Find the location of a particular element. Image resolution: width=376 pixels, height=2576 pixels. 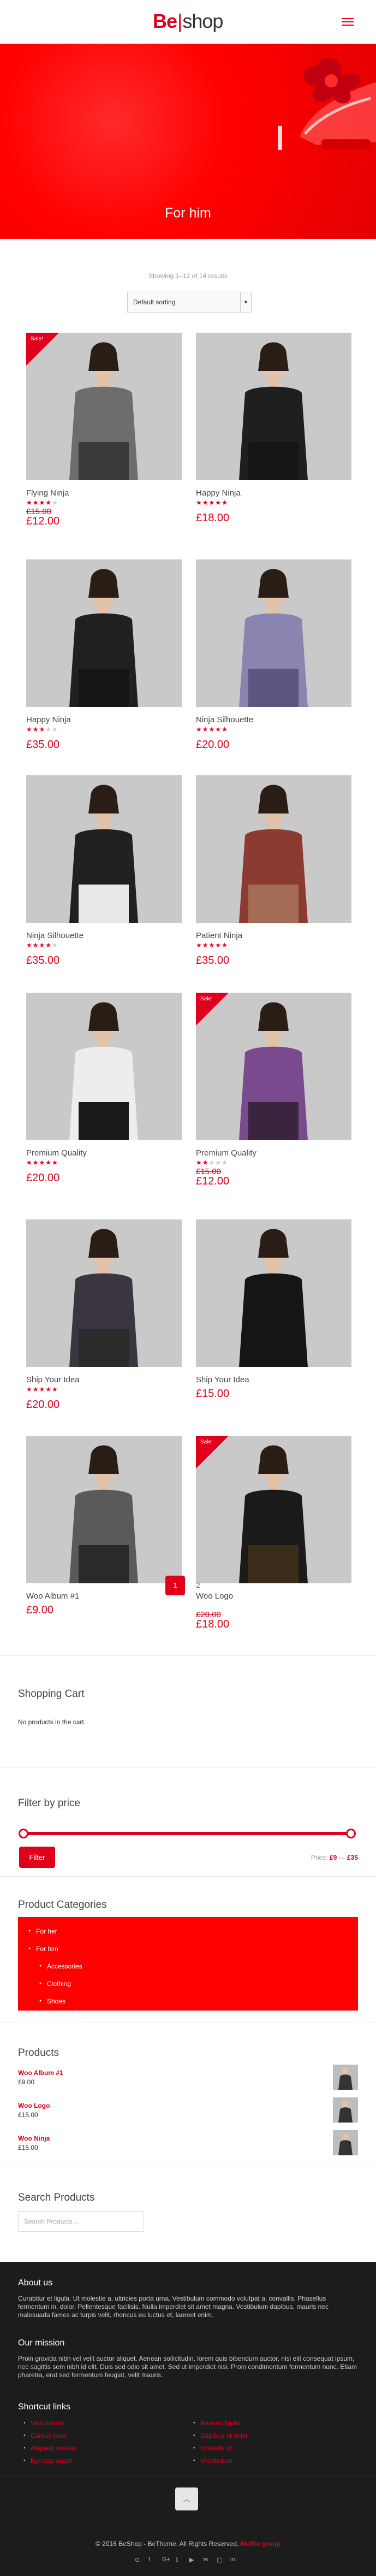

widget-product-name: Woo Ninja is located at coordinates (34, 2138).